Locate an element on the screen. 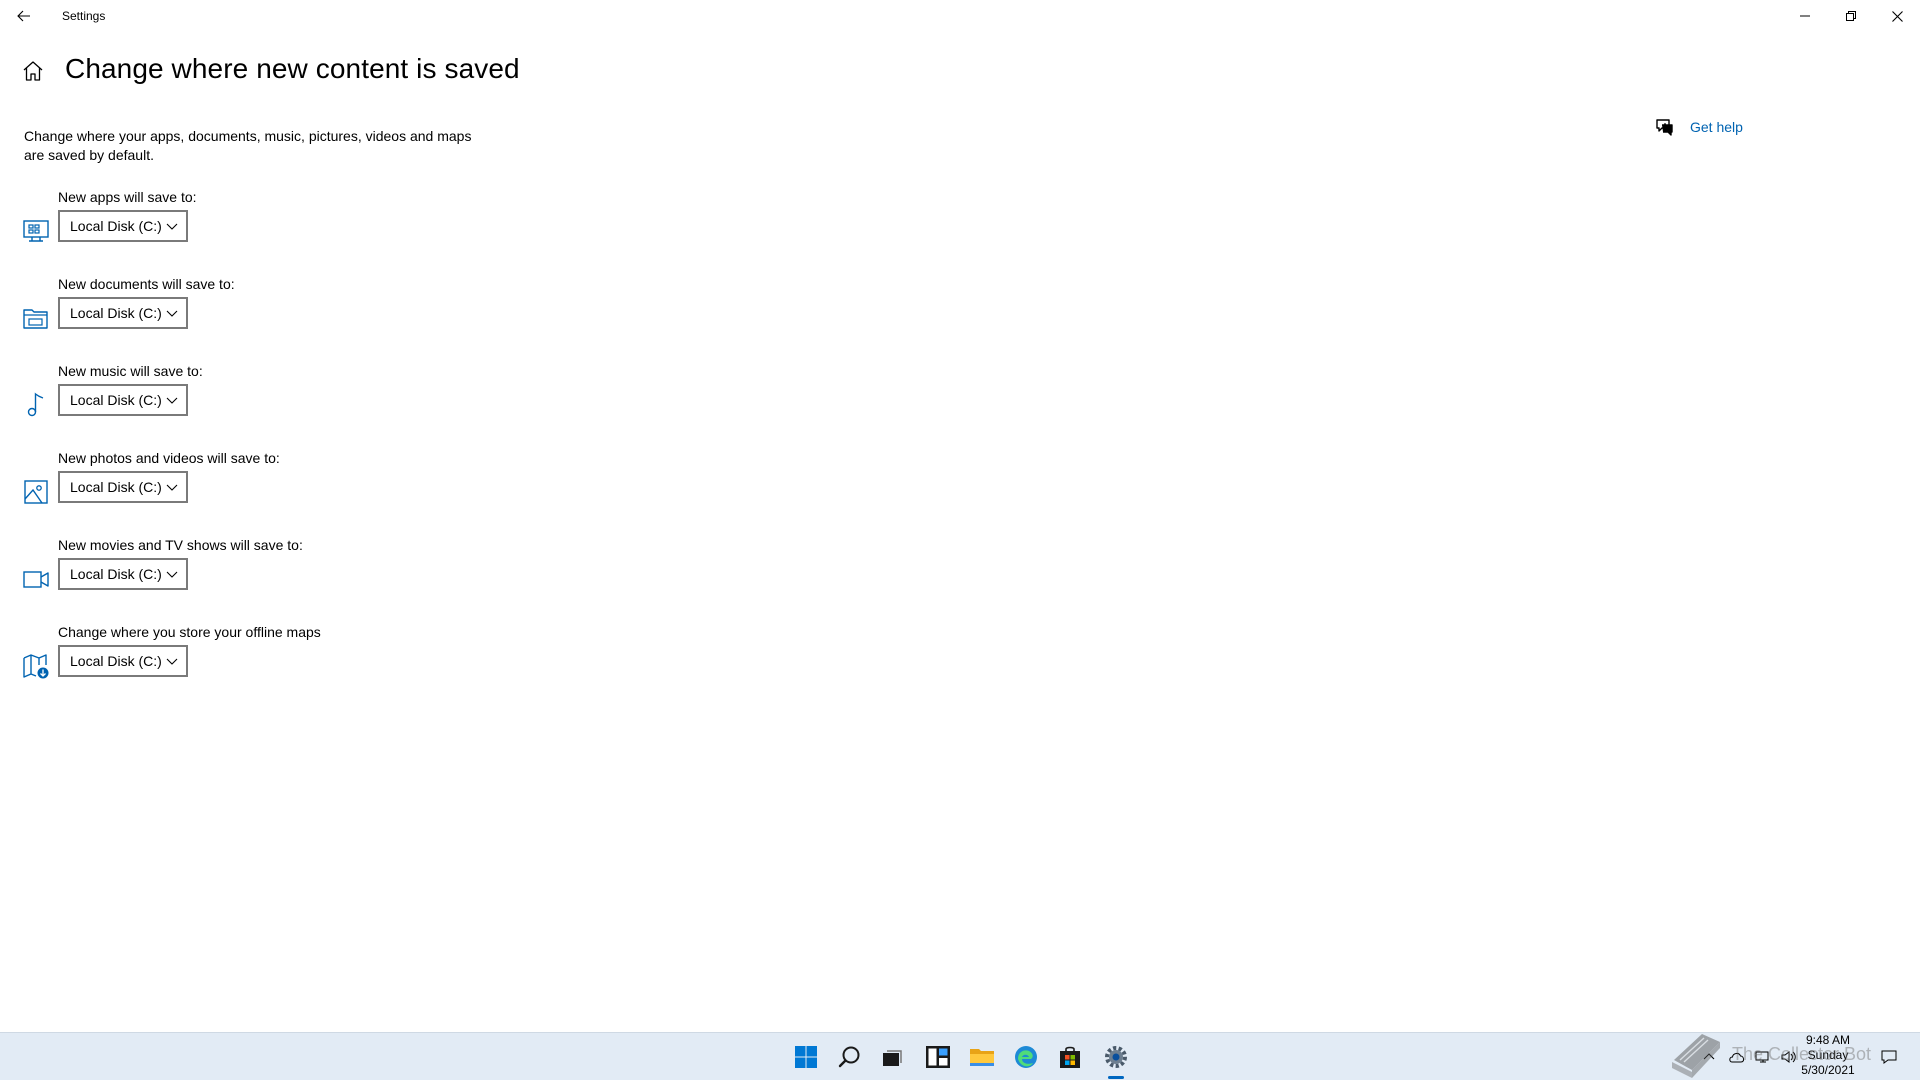 The width and height of the screenshot is (1920, 1080). file-explorer-button is located at coordinates (982, 1057).